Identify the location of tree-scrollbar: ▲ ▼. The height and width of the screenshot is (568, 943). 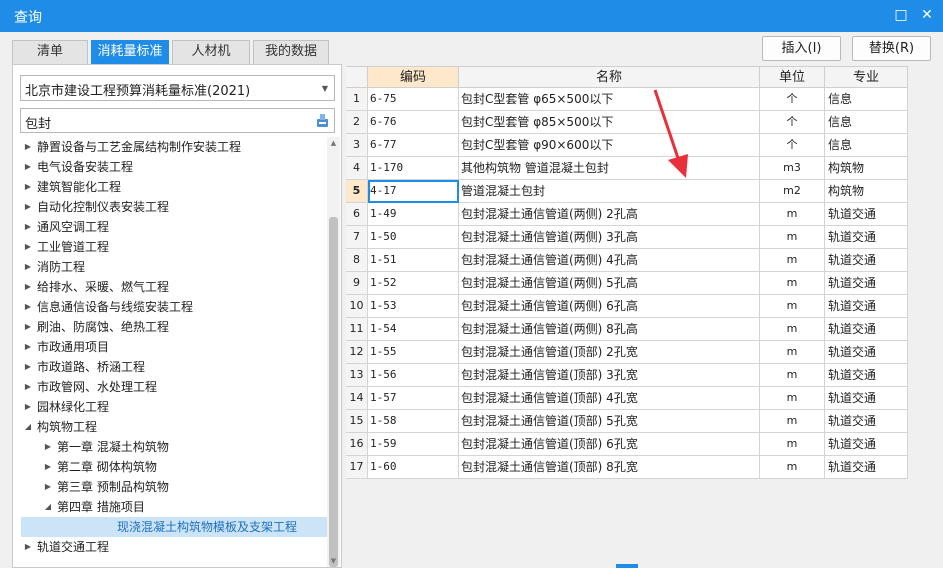
(333, 352).